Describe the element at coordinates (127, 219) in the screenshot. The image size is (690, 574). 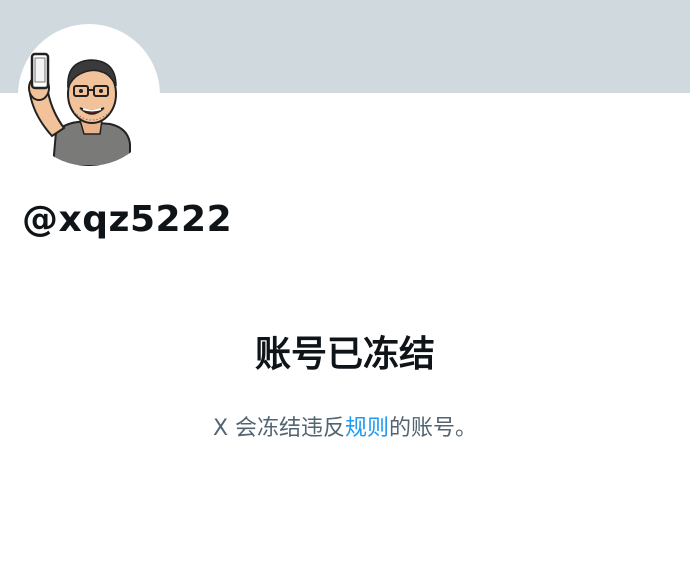
I see `profile-handle: @xqz5222` at that location.